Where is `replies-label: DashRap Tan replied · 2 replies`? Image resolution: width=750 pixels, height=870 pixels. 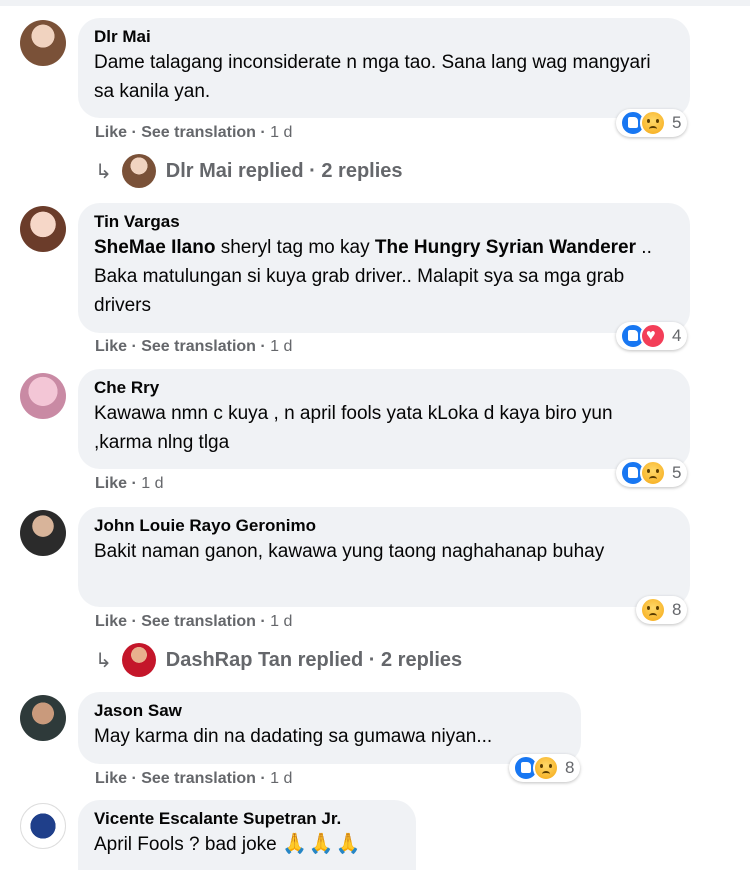
replies-label: DashRap Tan replied · 2 replies is located at coordinates (314, 659).